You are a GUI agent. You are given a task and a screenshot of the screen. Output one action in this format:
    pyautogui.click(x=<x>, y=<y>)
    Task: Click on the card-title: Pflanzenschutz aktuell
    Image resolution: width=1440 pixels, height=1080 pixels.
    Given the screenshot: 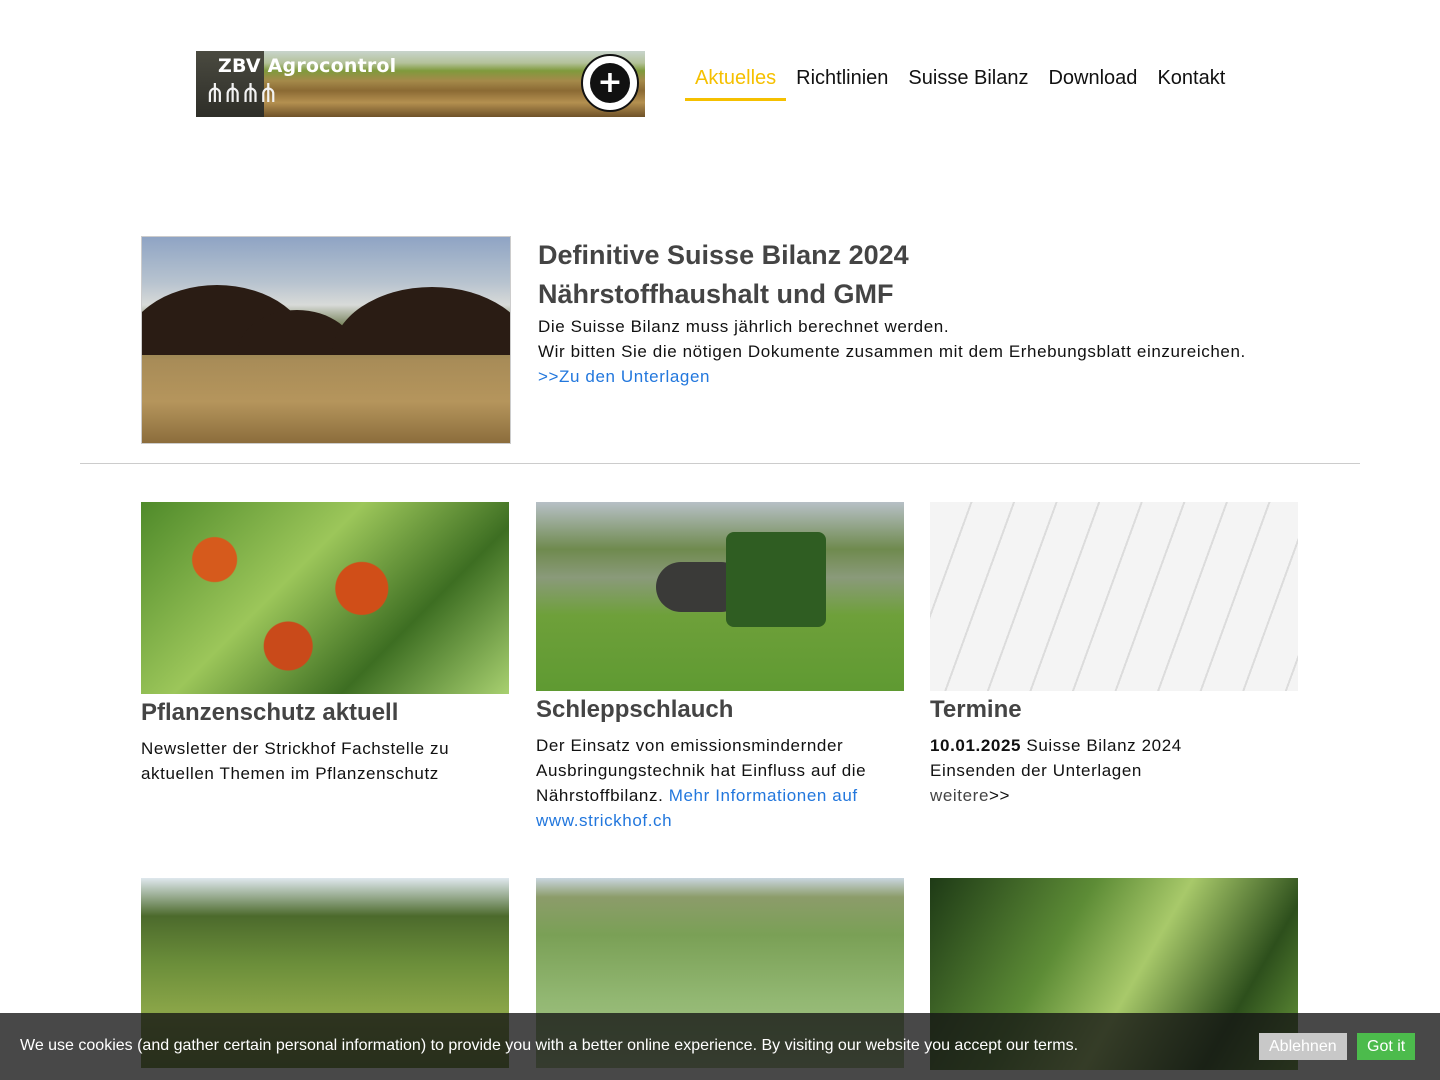 What is the action you would take?
    pyautogui.click(x=325, y=713)
    